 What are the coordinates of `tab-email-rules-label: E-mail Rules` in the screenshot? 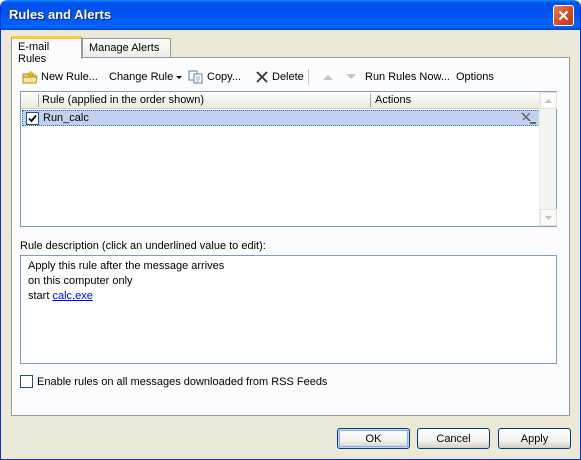 It's located at (34, 53).